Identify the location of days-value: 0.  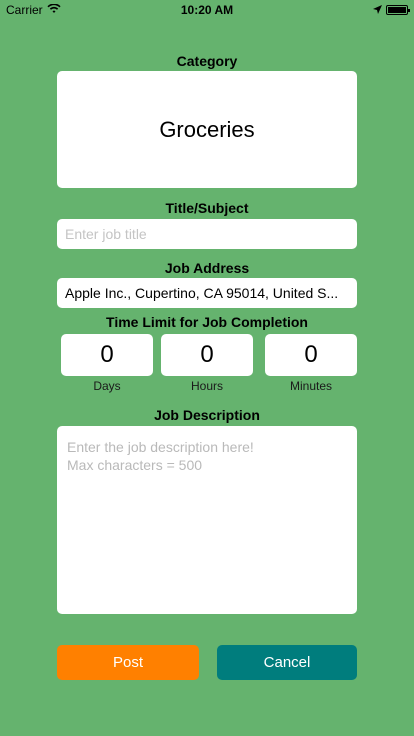
(107, 354).